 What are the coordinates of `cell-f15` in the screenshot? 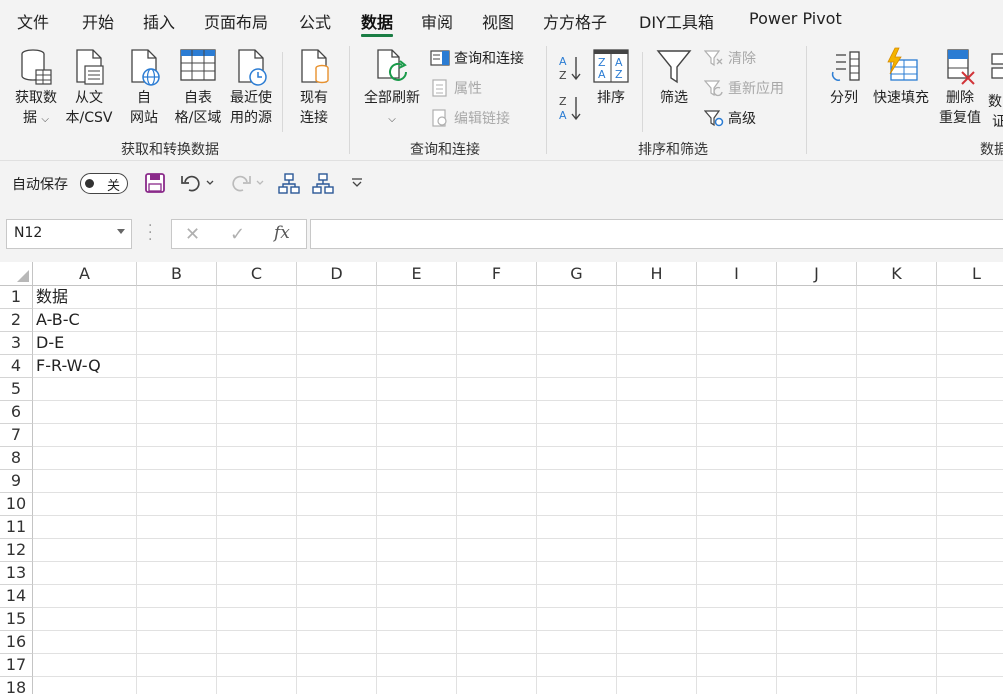 It's located at (497, 619).